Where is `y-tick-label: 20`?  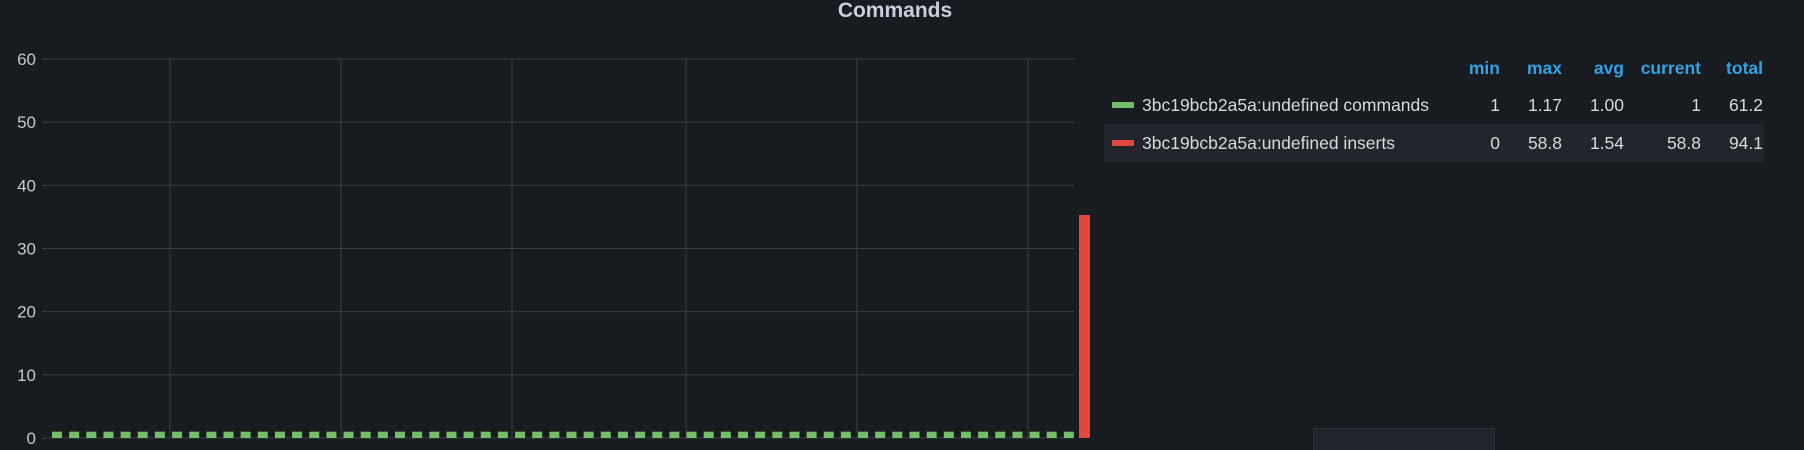 y-tick-label: 20 is located at coordinates (26, 312).